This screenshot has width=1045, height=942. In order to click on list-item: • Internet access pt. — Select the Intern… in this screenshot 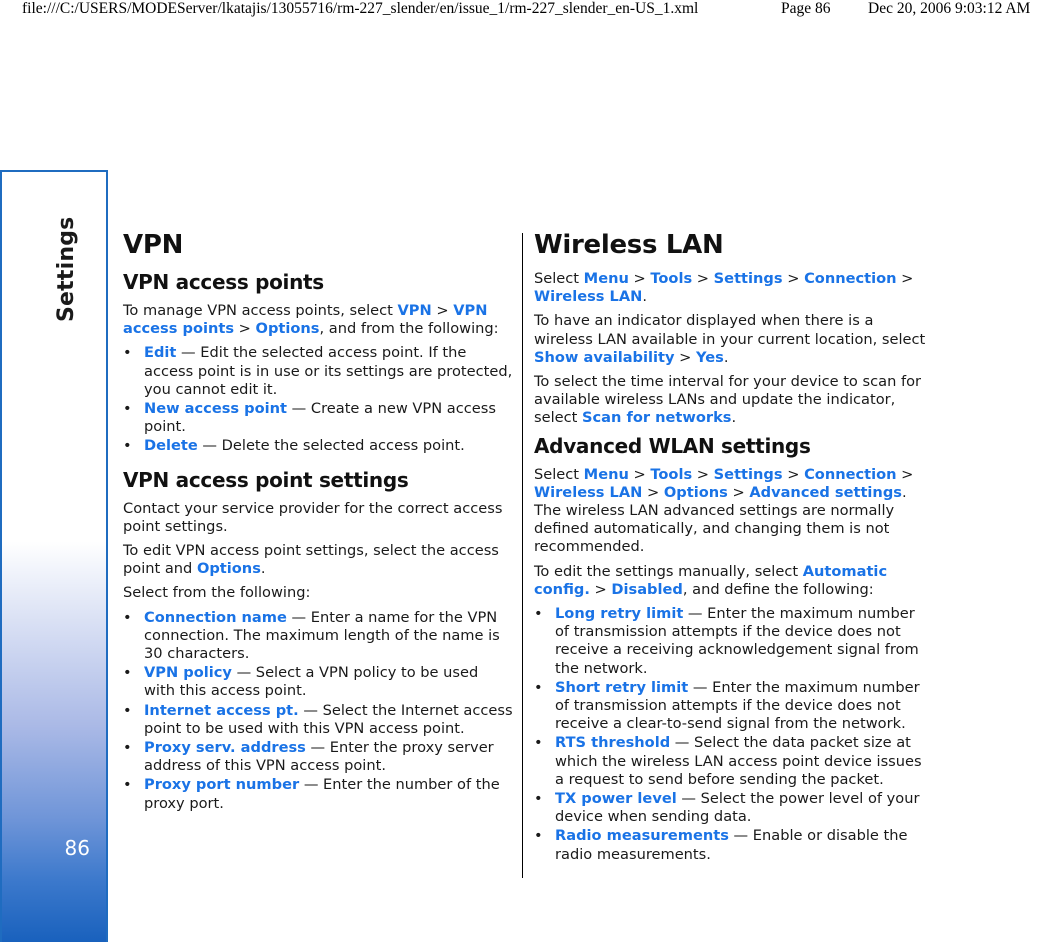, I will do `click(318, 720)`.